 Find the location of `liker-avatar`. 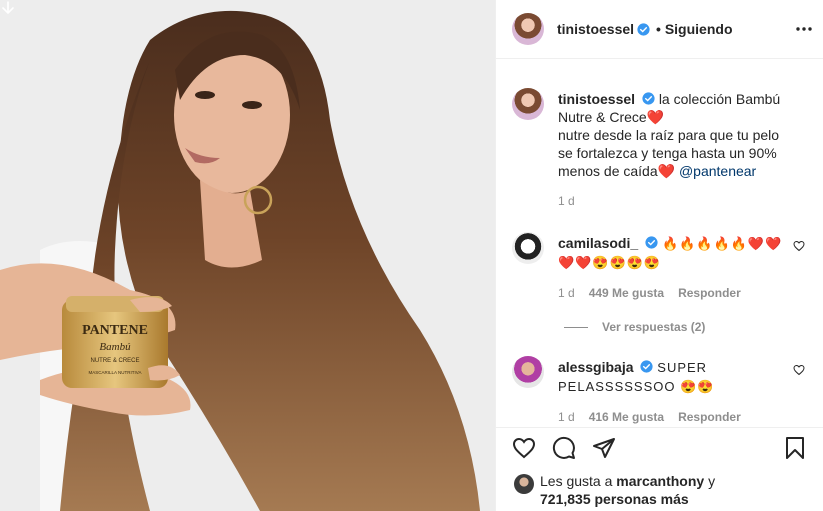

liker-avatar is located at coordinates (524, 484).